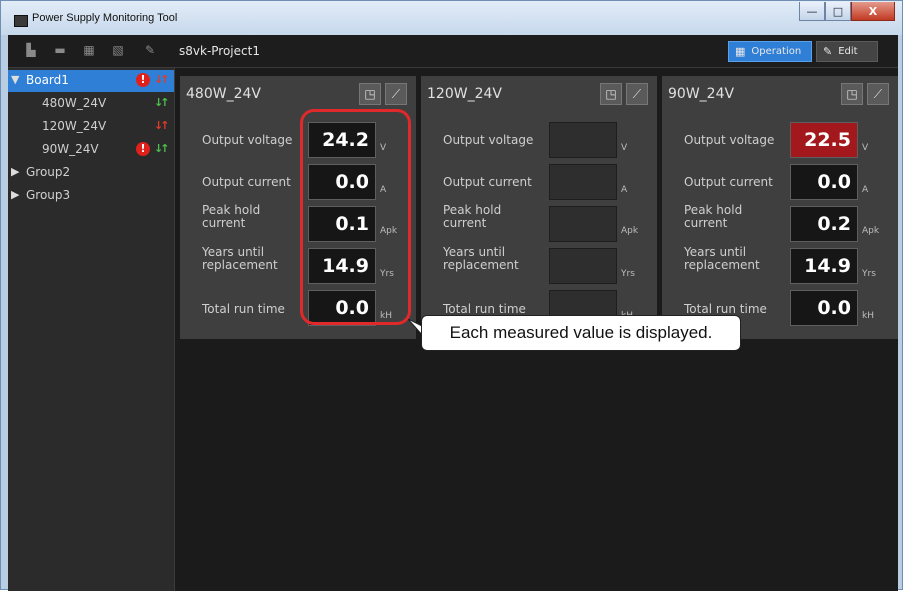 The height and width of the screenshot is (591, 903). I want to click on export-icon: ▧, so click(118, 50).